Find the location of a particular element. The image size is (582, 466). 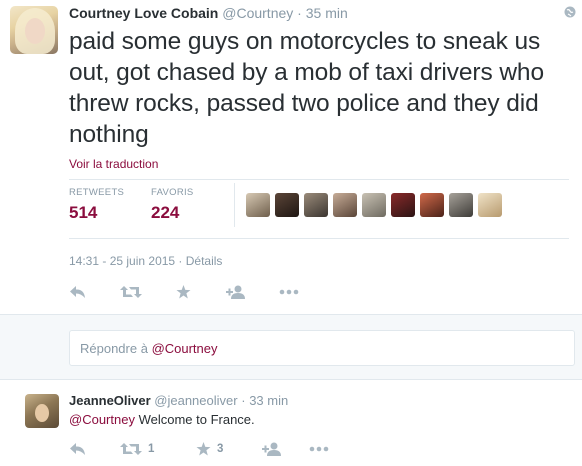

reply-message: Welcome to France. is located at coordinates (194, 419).